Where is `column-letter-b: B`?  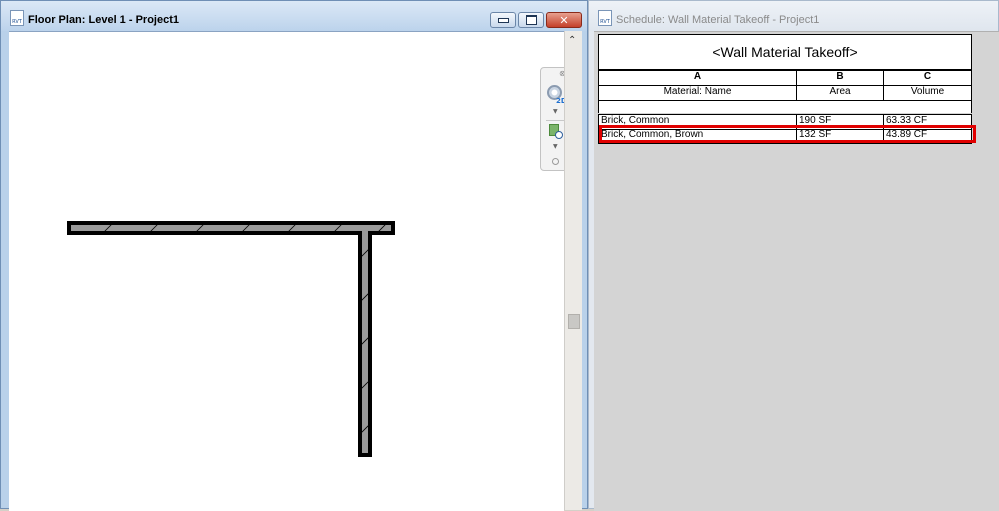 column-letter-b: B is located at coordinates (839, 78).